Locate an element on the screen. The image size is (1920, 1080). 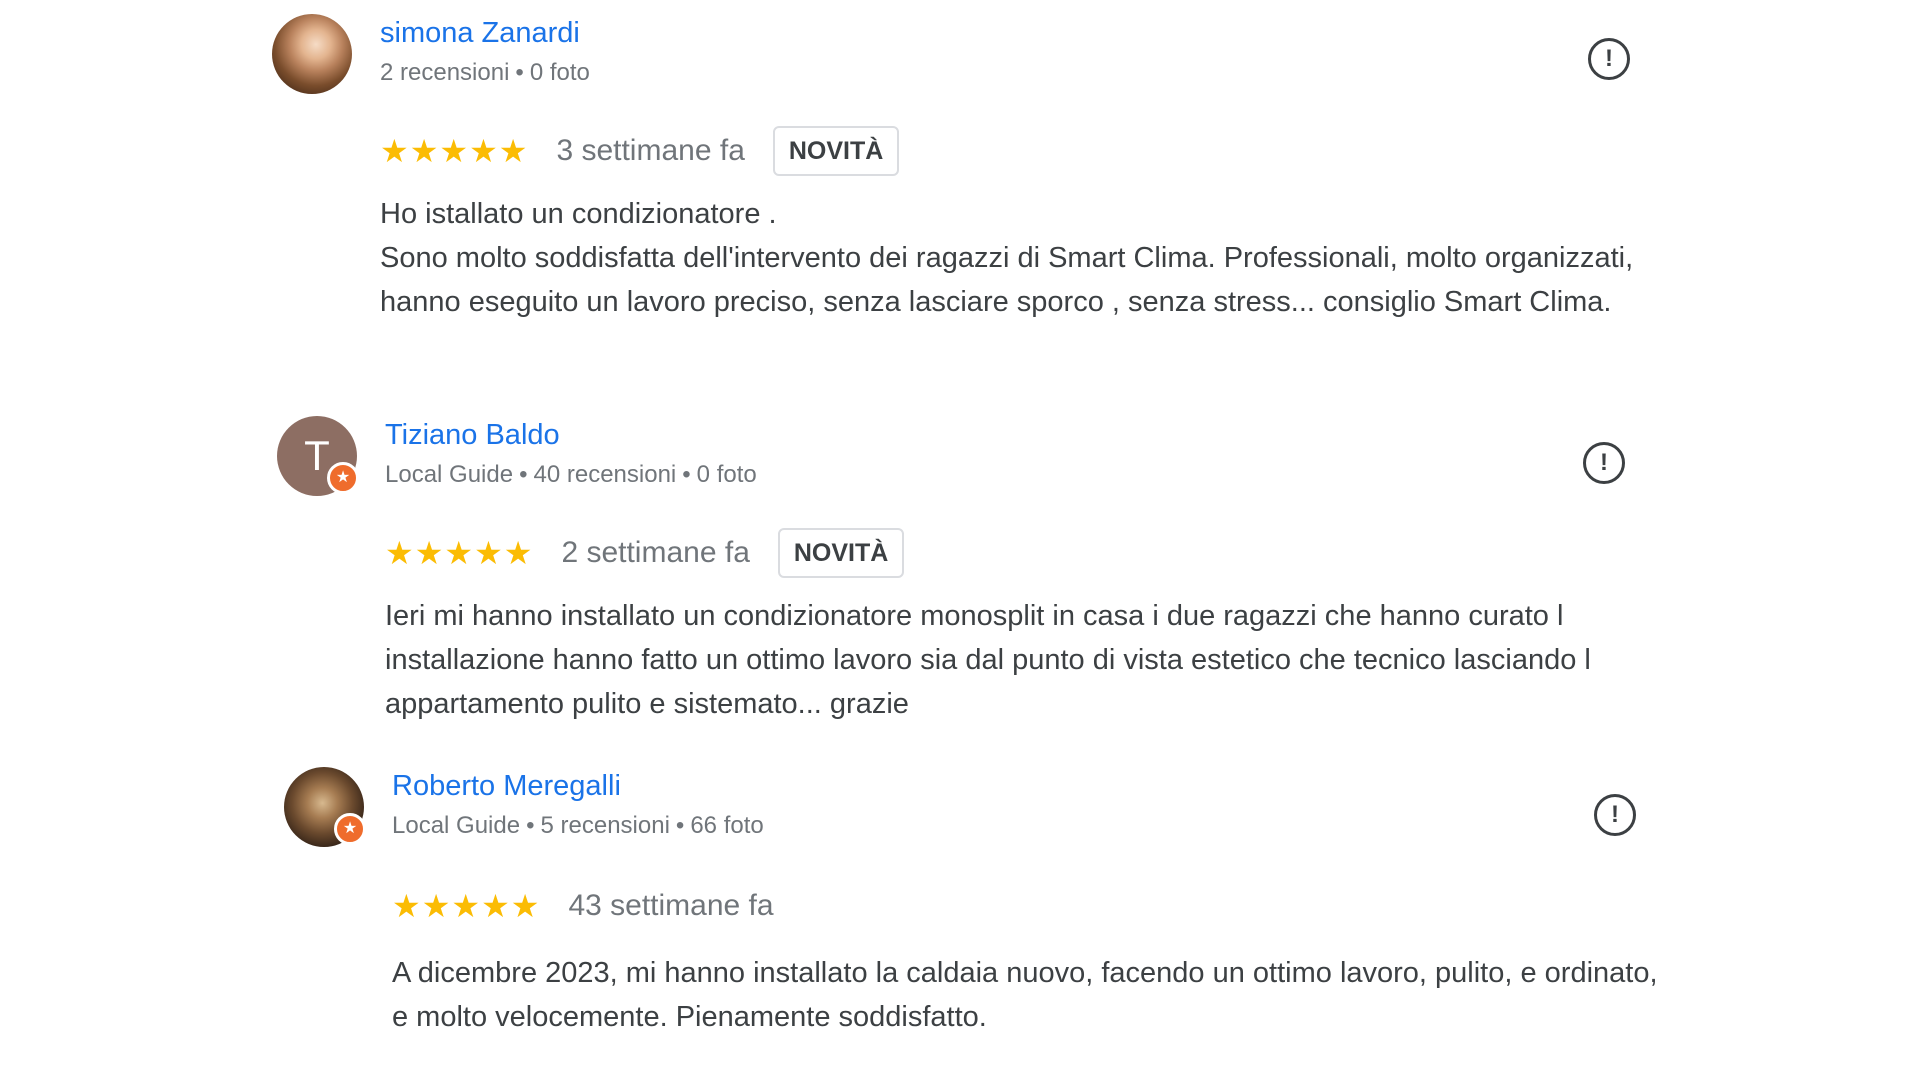
avatar: T ★ is located at coordinates (318, 456).